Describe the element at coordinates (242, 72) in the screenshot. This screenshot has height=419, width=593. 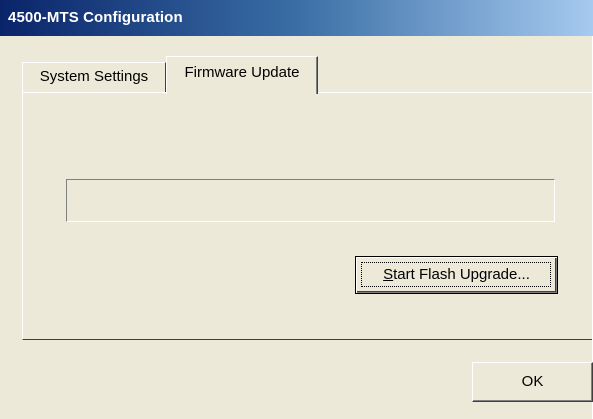
I see `tab-firmware-update-label: Firmware Update` at that location.